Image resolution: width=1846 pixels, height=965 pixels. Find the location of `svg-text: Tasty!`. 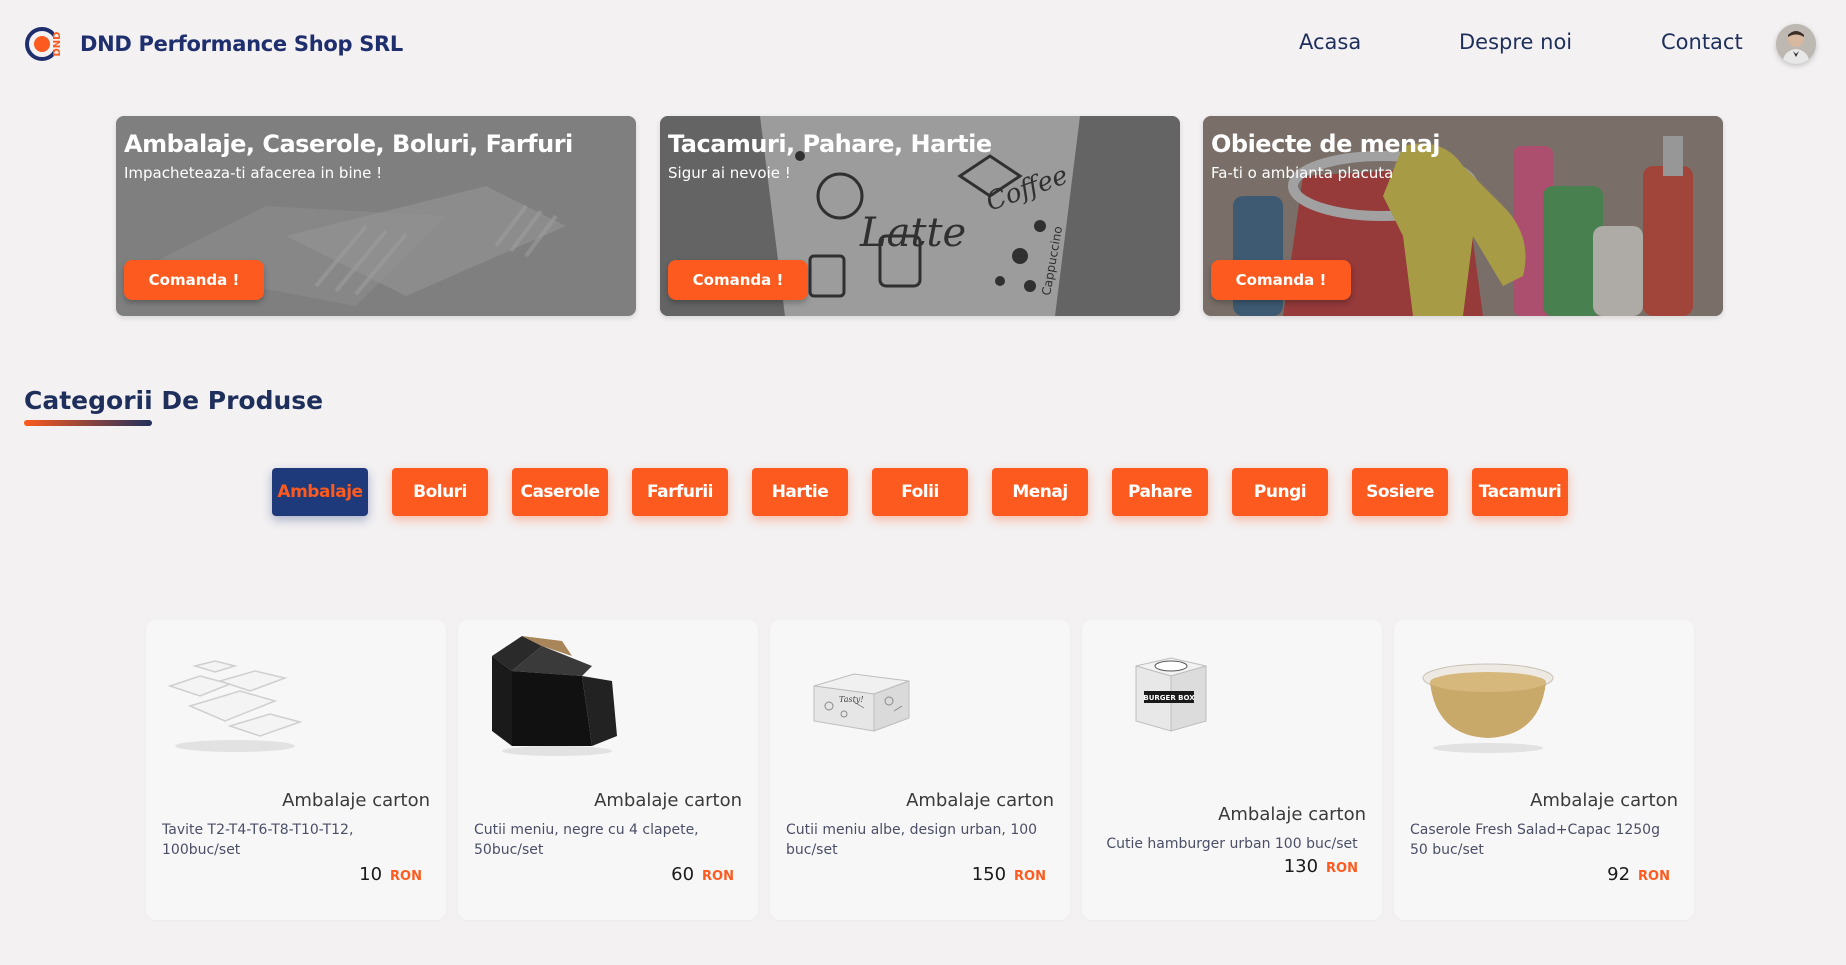

svg-text: Tasty! is located at coordinates (851, 699).